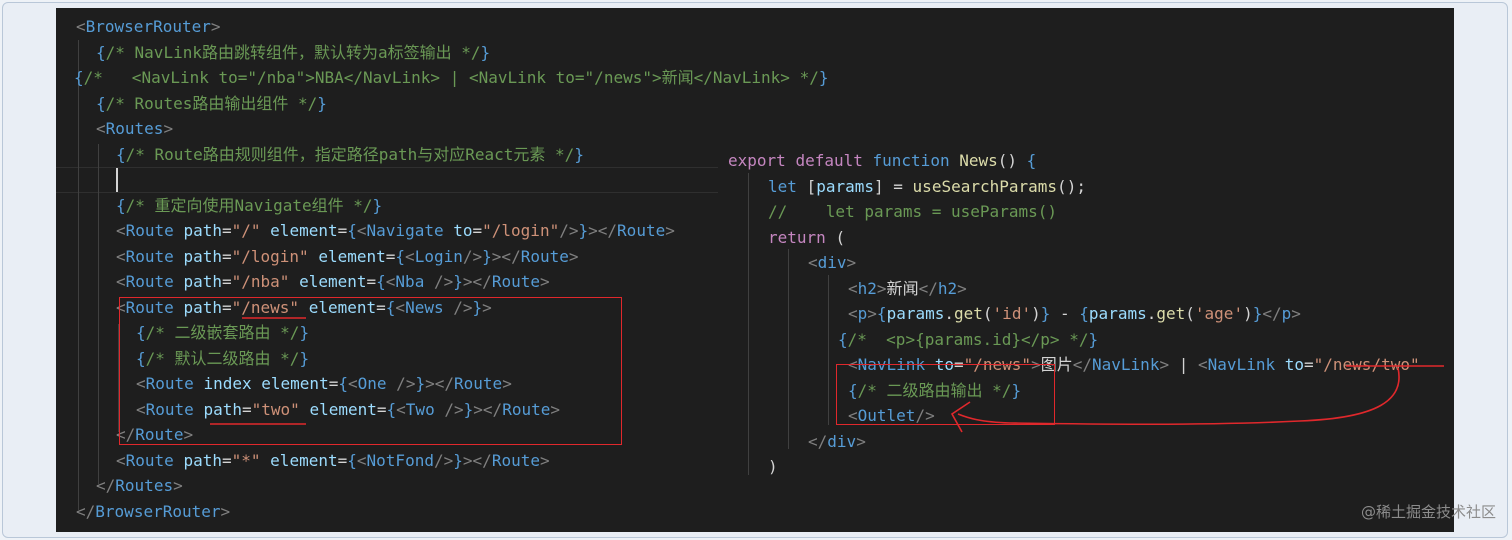 The image size is (1512, 540). Describe the element at coordinates (406, 180) in the screenshot. I see `current-line-highlight` at that location.